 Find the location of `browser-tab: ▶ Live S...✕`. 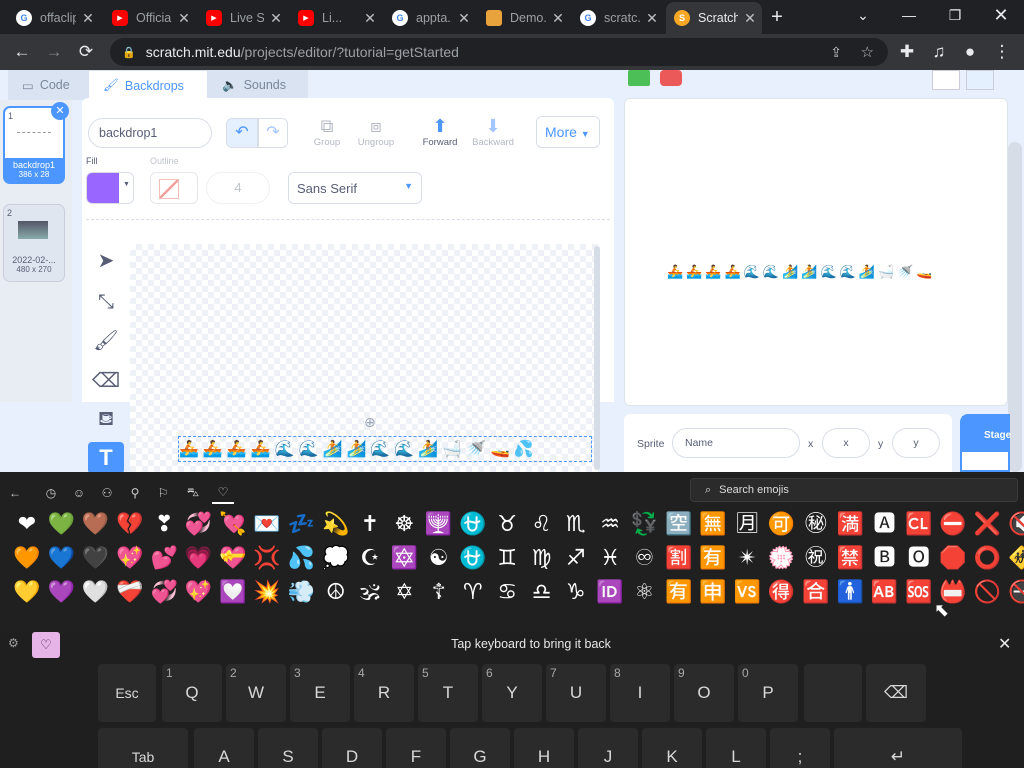

browser-tab: ▶ Live S...✕ is located at coordinates (243, 18).